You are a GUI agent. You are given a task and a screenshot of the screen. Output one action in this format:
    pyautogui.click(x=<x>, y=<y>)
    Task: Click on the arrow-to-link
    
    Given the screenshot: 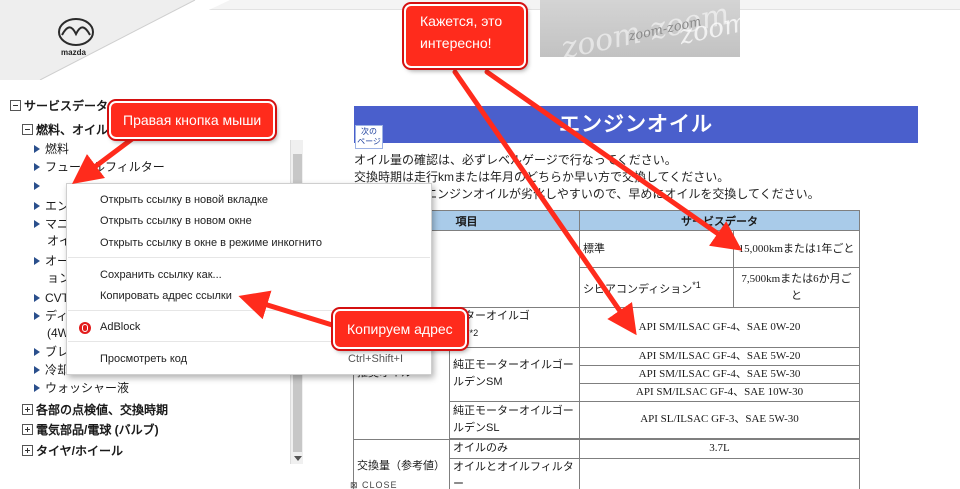 What is the action you would take?
    pyautogui.click(x=103, y=160)
    